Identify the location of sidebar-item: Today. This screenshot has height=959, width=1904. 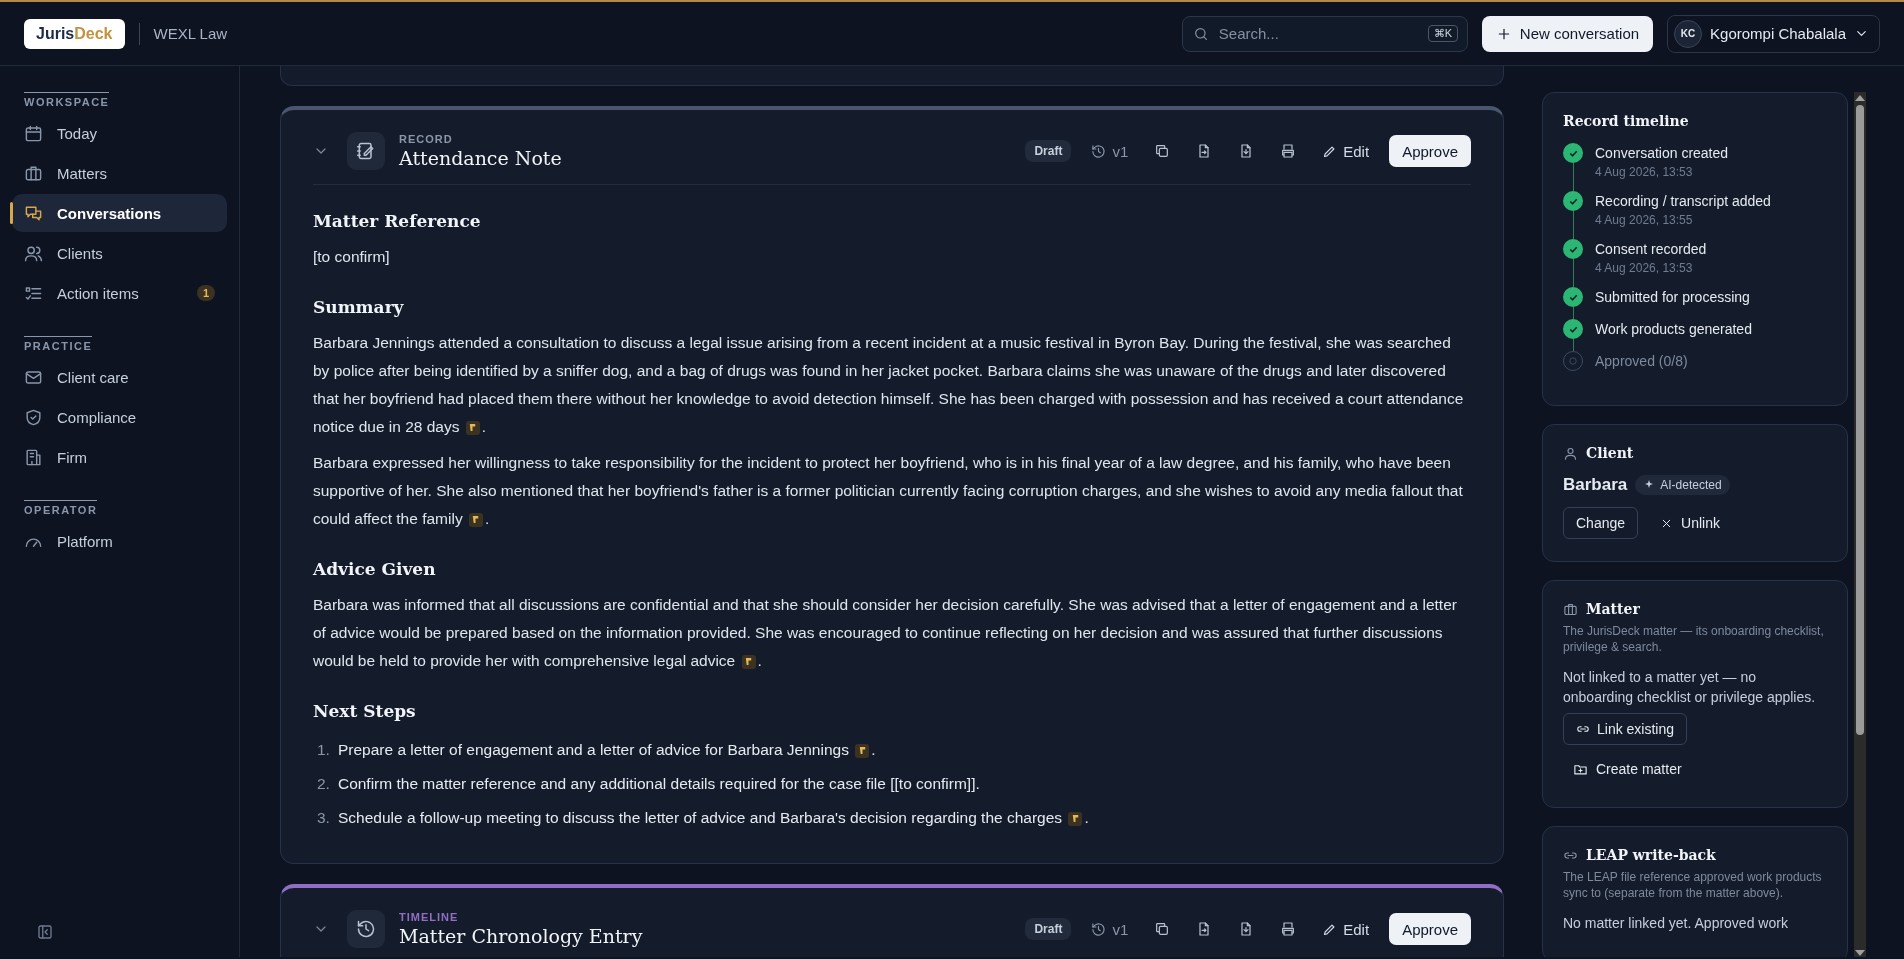
(119, 133).